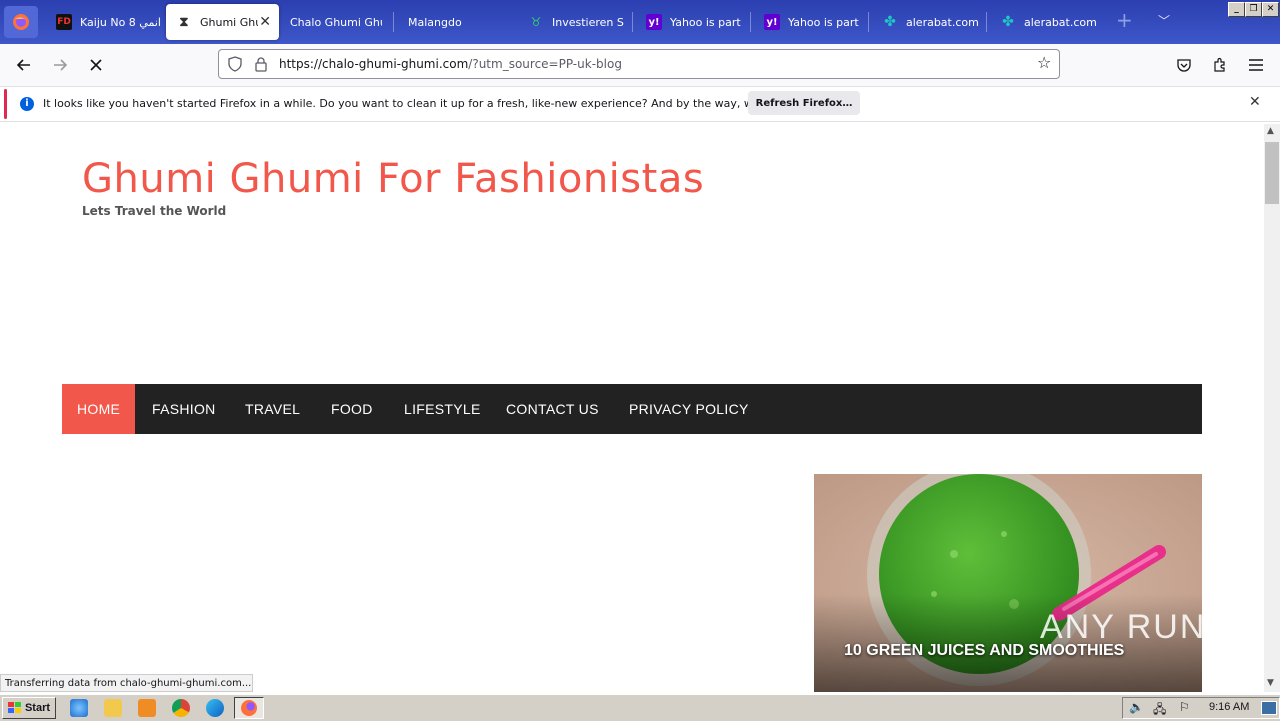 Image resolution: width=1280 pixels, height=721 pixels. Describe the element at coordinates (1269, 708) in the screenshot. I see `show-desktop-icon` at that location.